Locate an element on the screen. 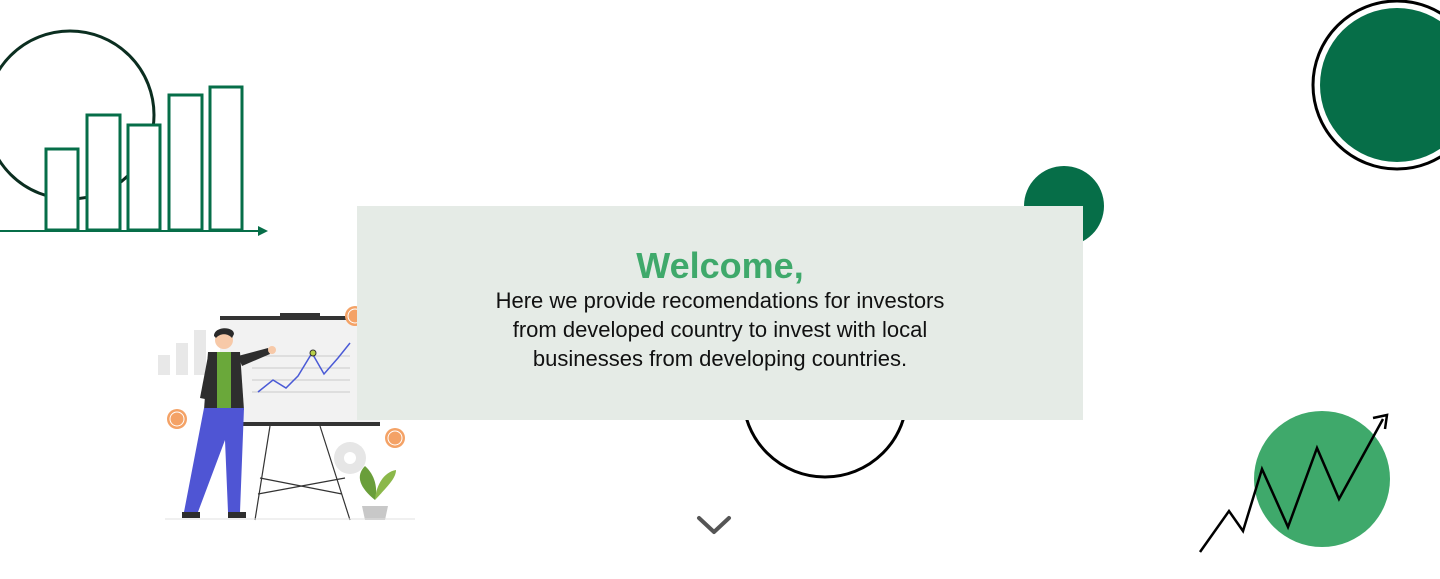  whiteboard is located at coordinates (300, 371).